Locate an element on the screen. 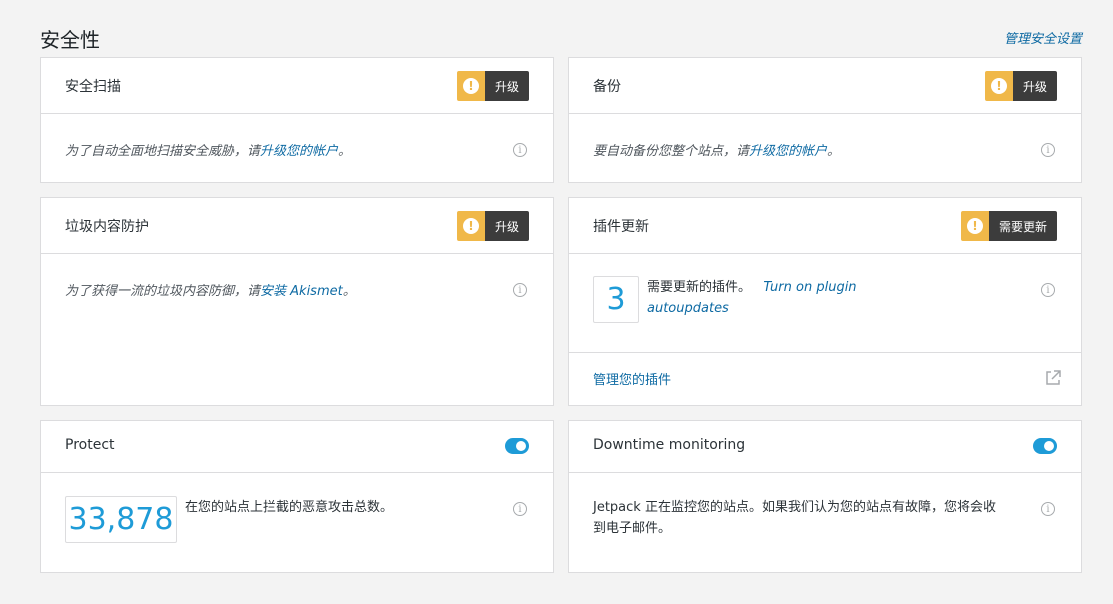 The image size is (1113, 604). card-header: 安全扫描 ! 升级 is located at coordinates (297, 86).